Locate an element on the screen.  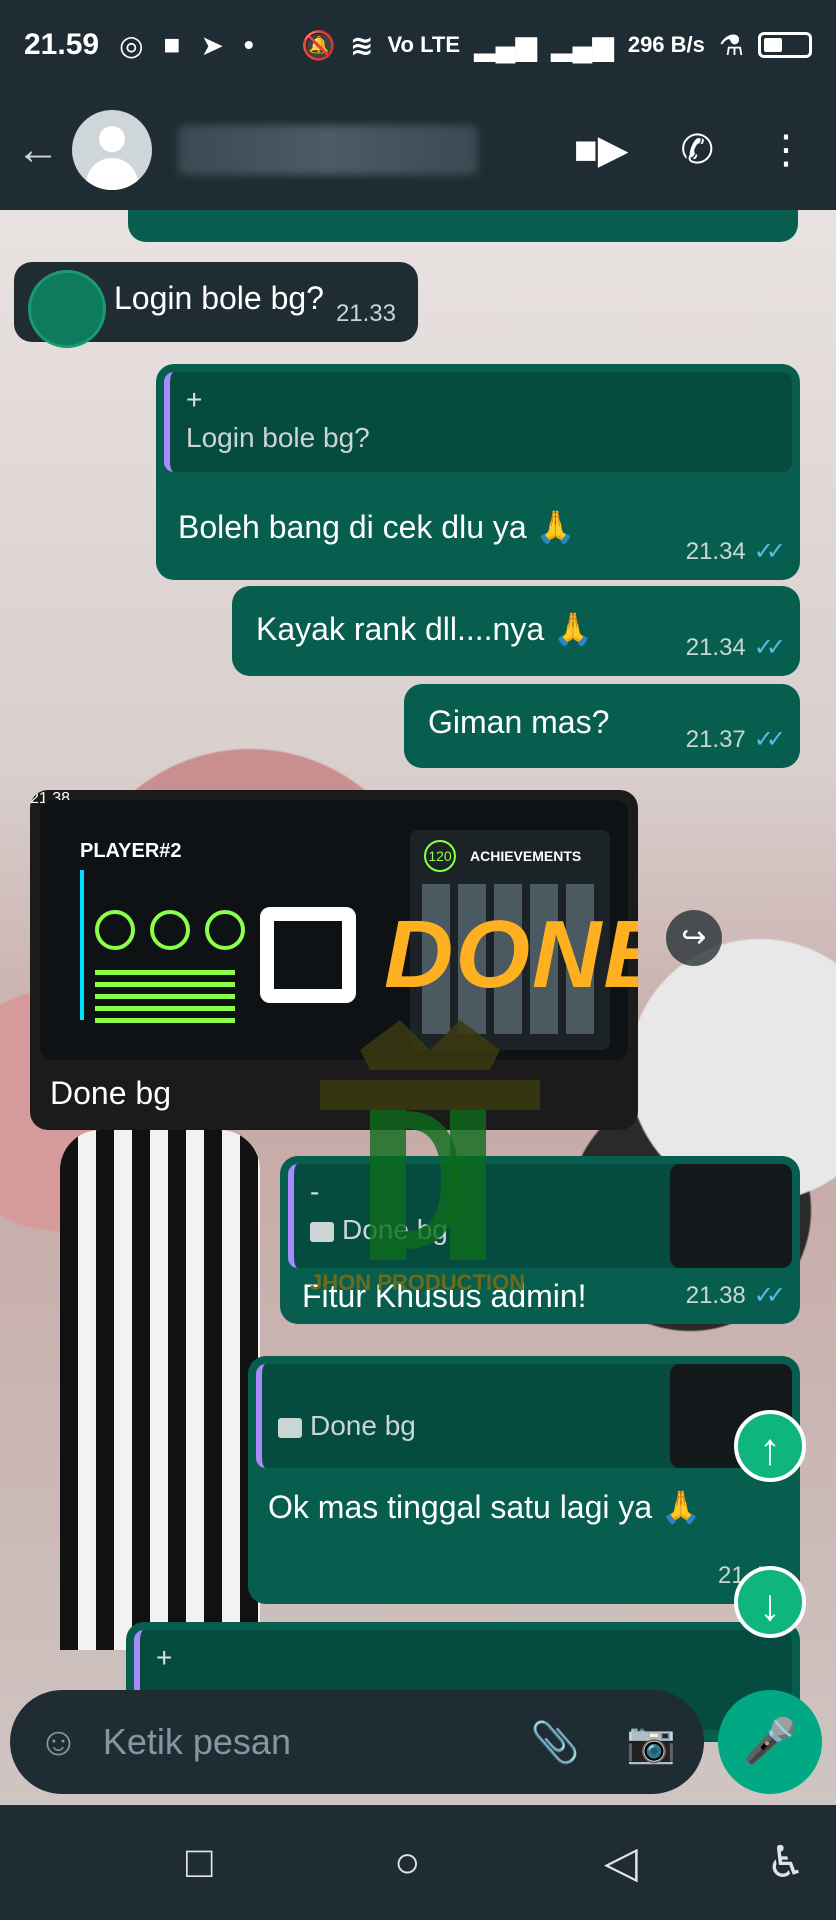
video-camera-icon: ■▶ is located at coordinates (601, 150).